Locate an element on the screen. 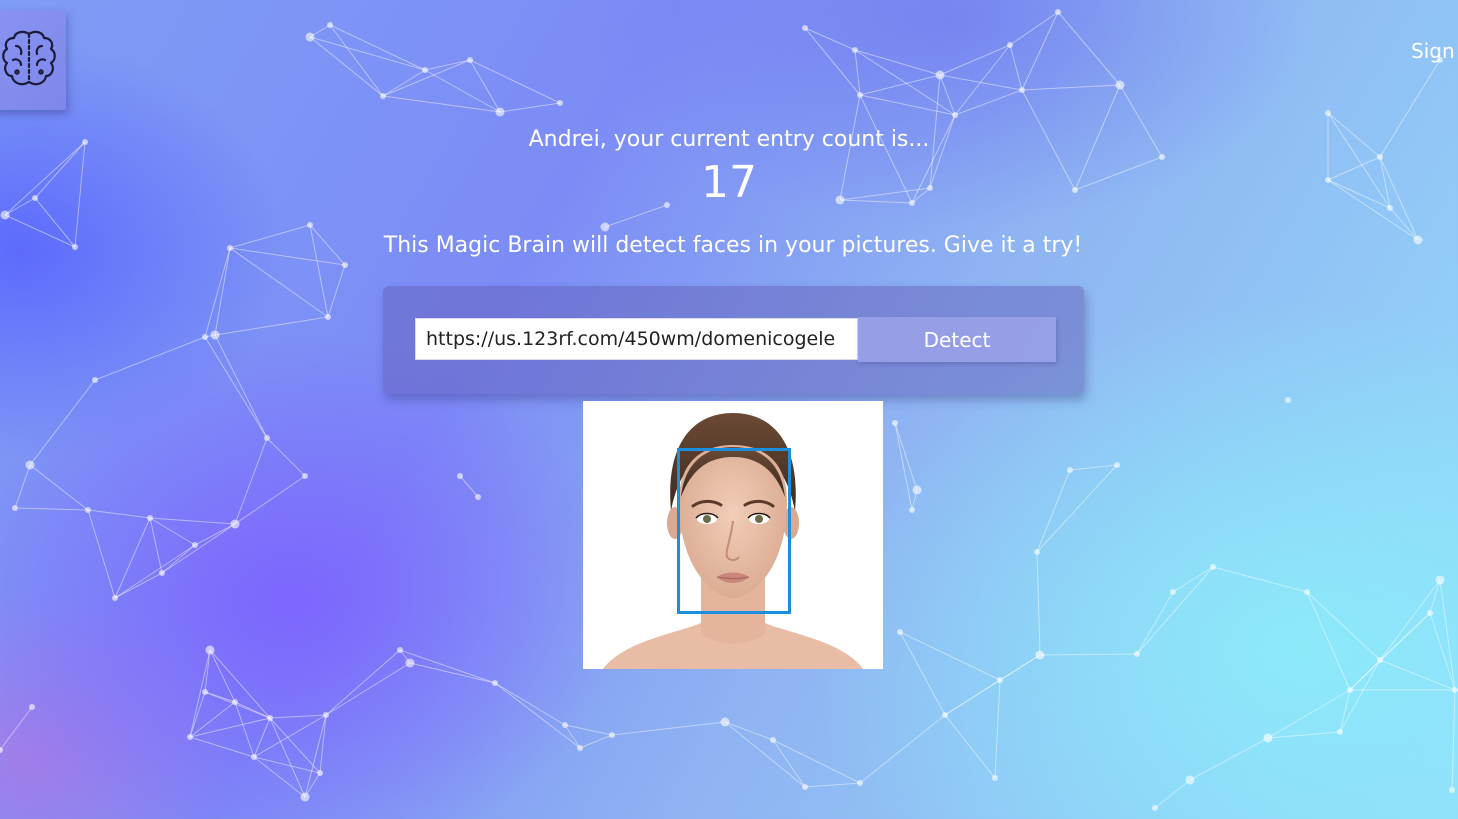 The width and height of the screenshot is (1458, 819). face-image is located at coordinates (733, 535).